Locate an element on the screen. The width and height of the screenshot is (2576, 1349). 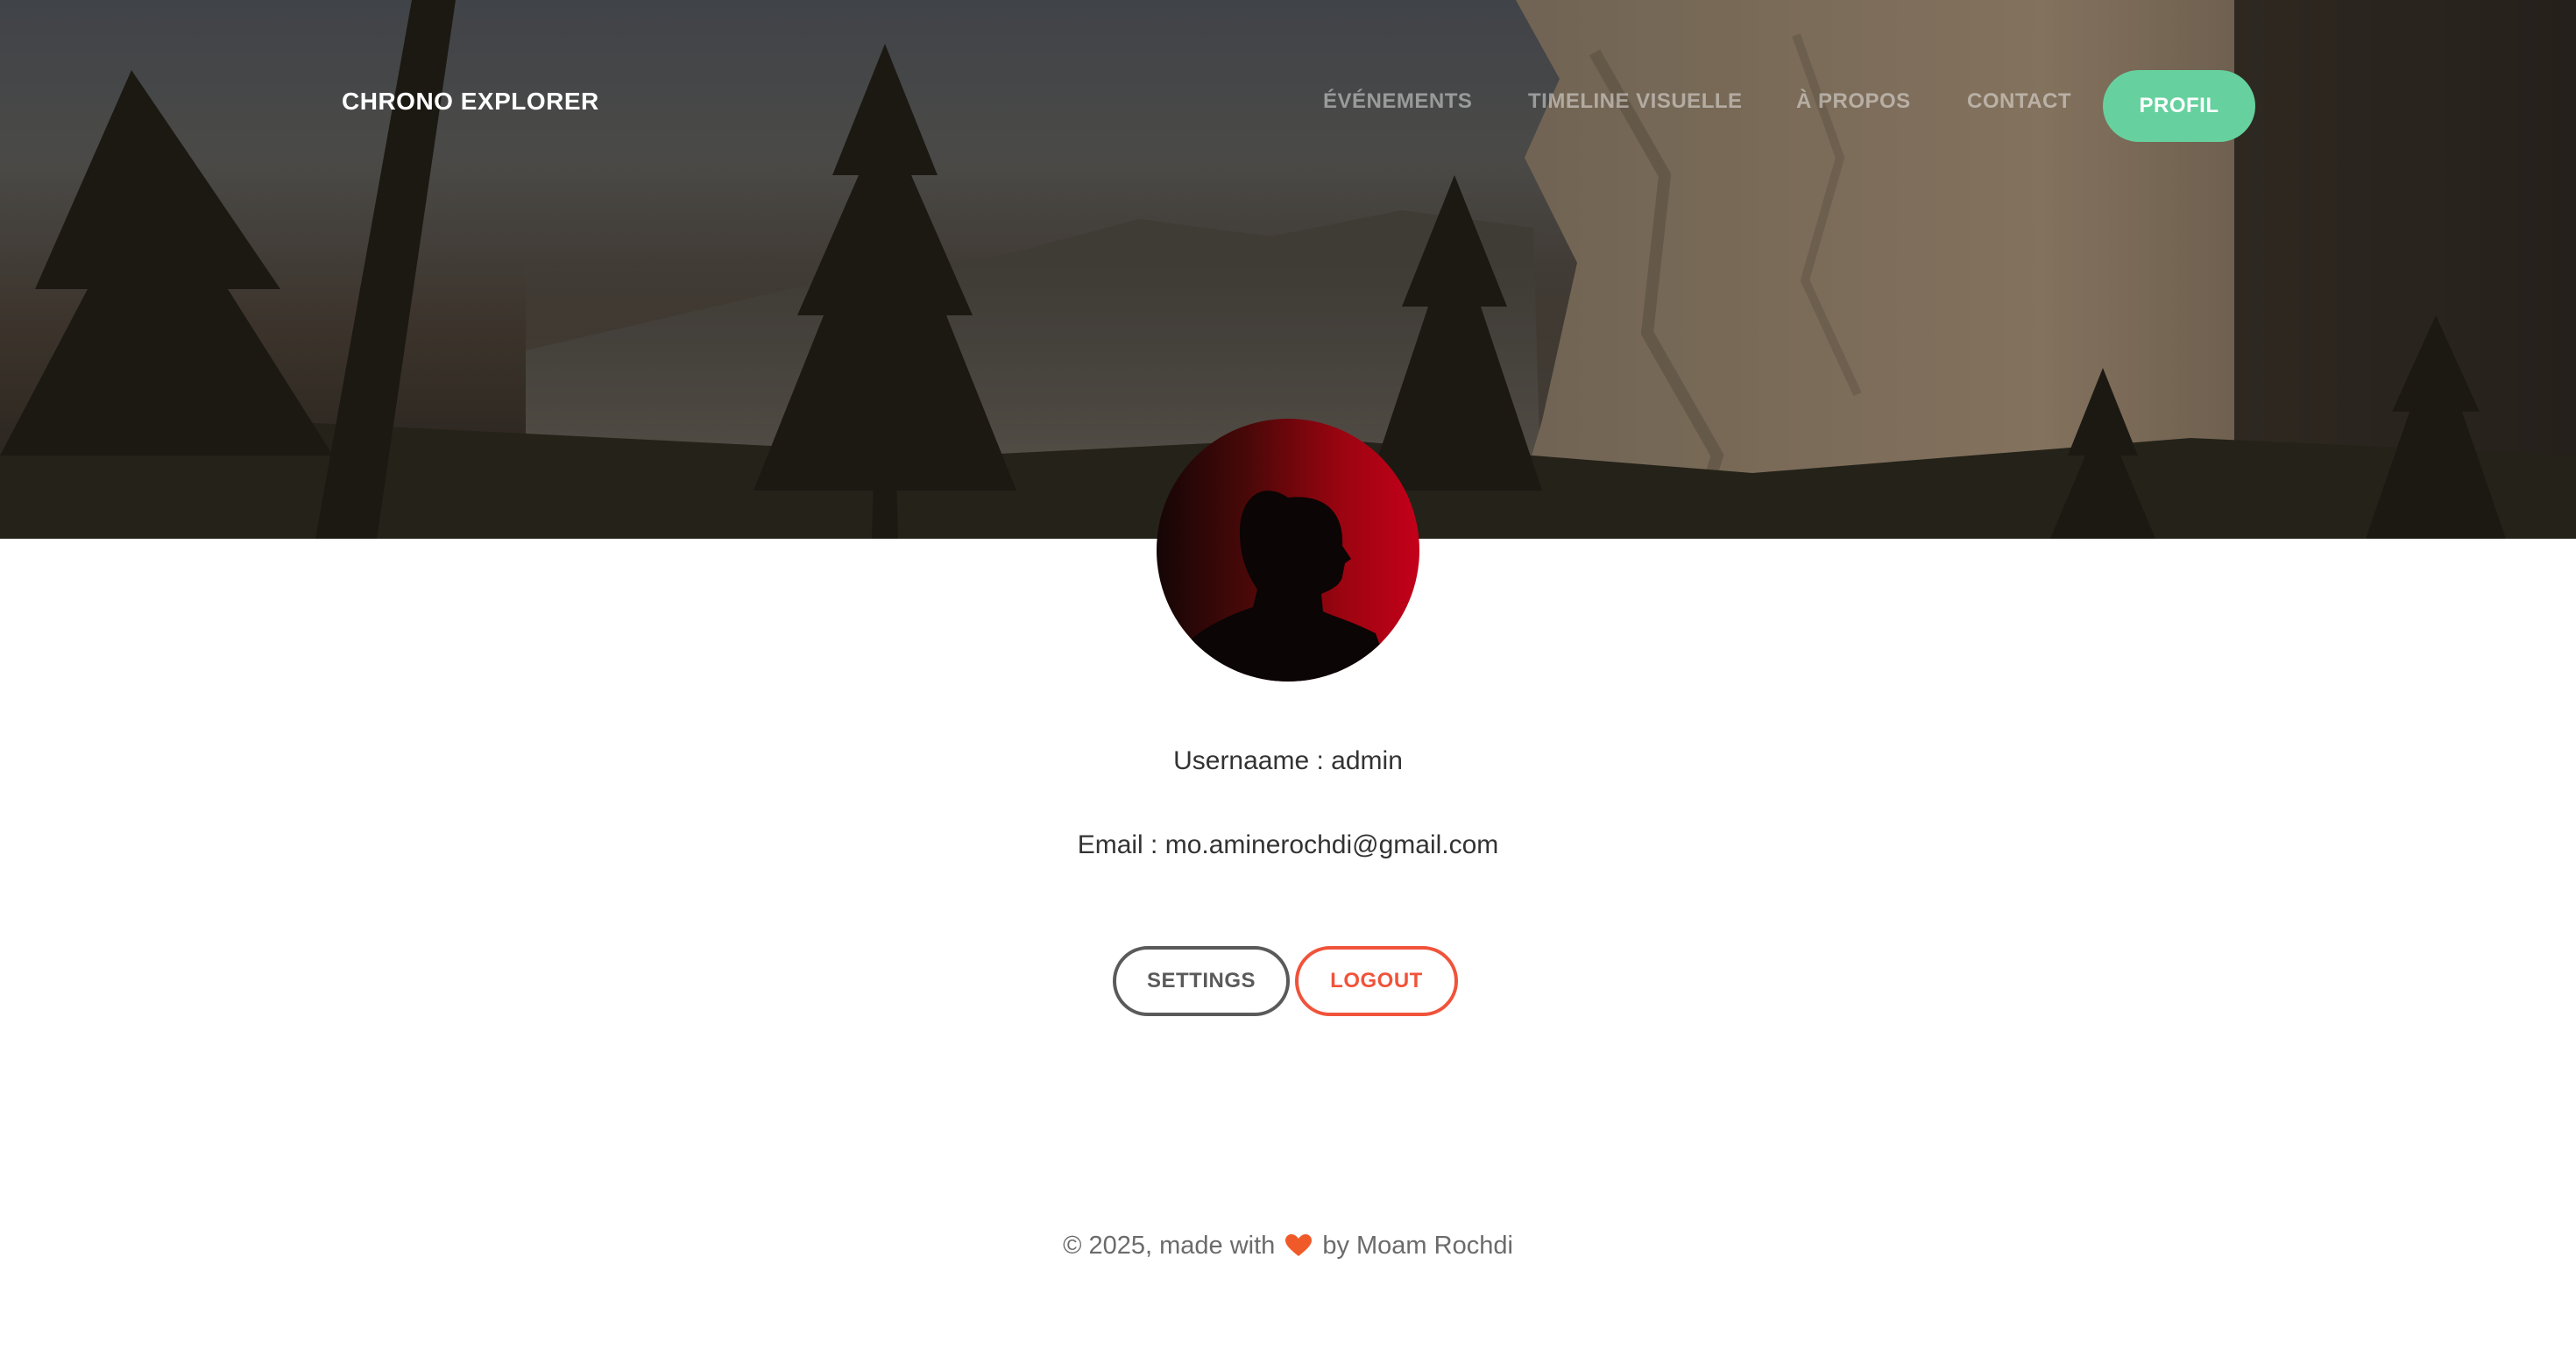
footer-suffix: by Moam Rochdi is located at coordinates (1417, 1246).